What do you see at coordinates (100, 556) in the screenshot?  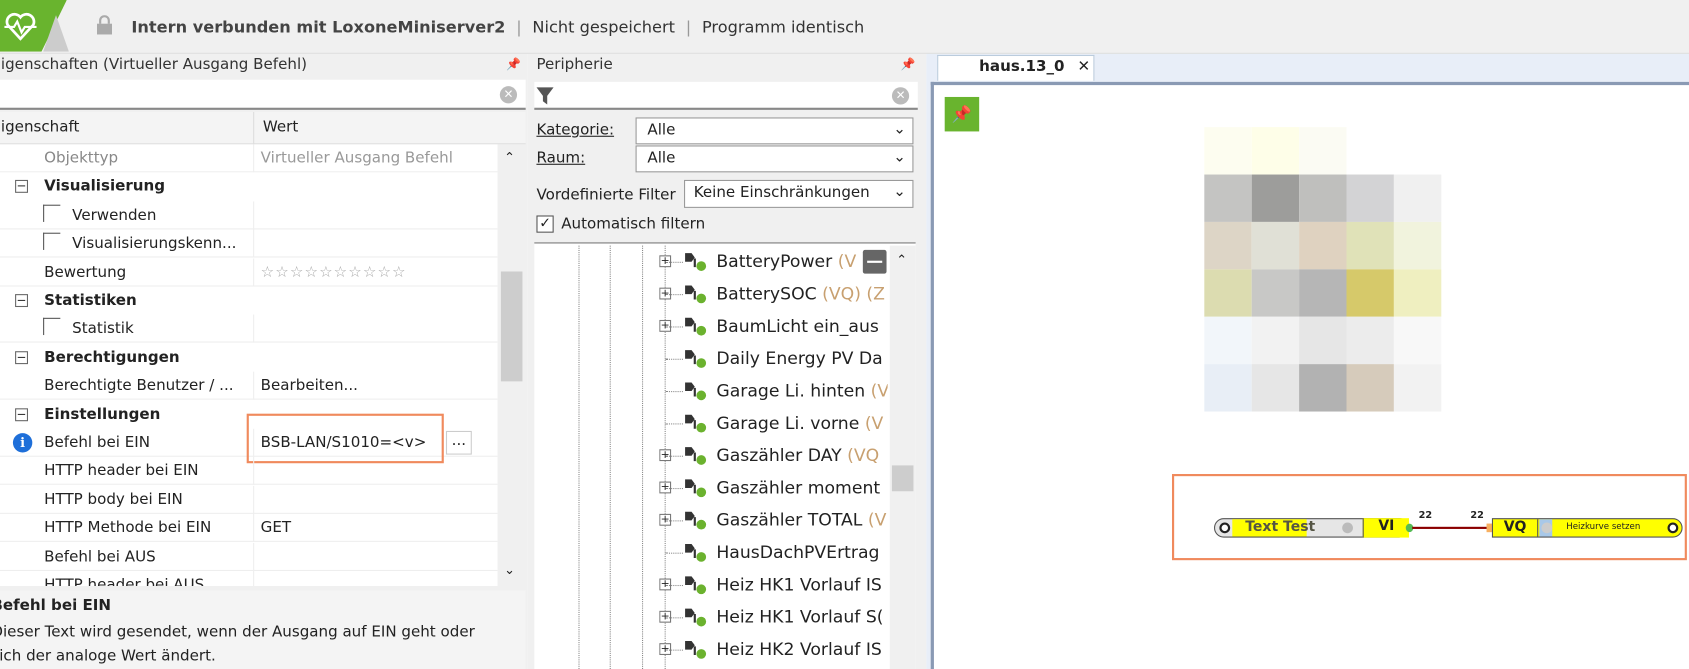 I see `property-label: Befehl bei AUS` at bounding box center [100, 556].